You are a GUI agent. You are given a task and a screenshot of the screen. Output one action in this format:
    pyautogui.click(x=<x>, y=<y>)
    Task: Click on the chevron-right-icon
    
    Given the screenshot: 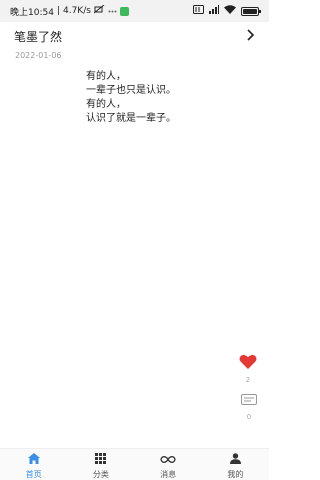 What is the action you would take?
    pyautogui.click(x=251, y=36)
    